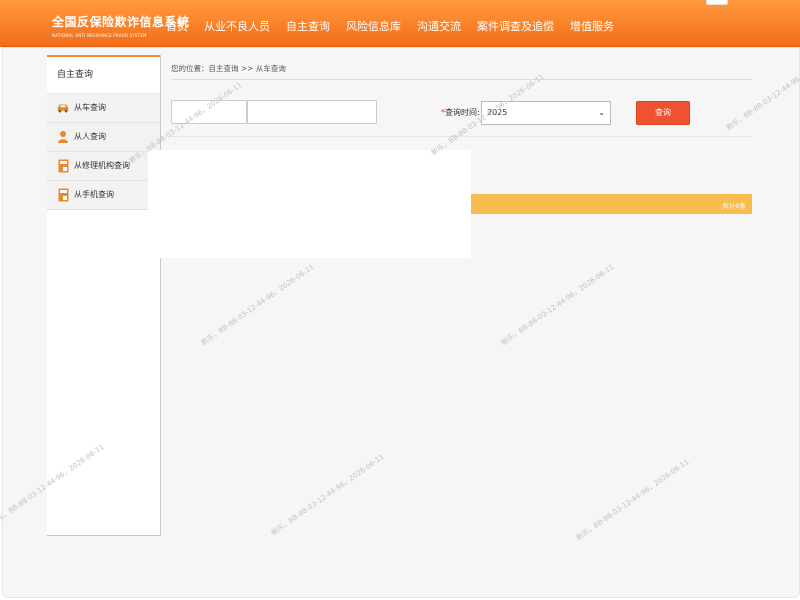 The height and width of the screenshot is (600, 800). I want to click on nav-communication: 沟通交流, so click(439, 23).